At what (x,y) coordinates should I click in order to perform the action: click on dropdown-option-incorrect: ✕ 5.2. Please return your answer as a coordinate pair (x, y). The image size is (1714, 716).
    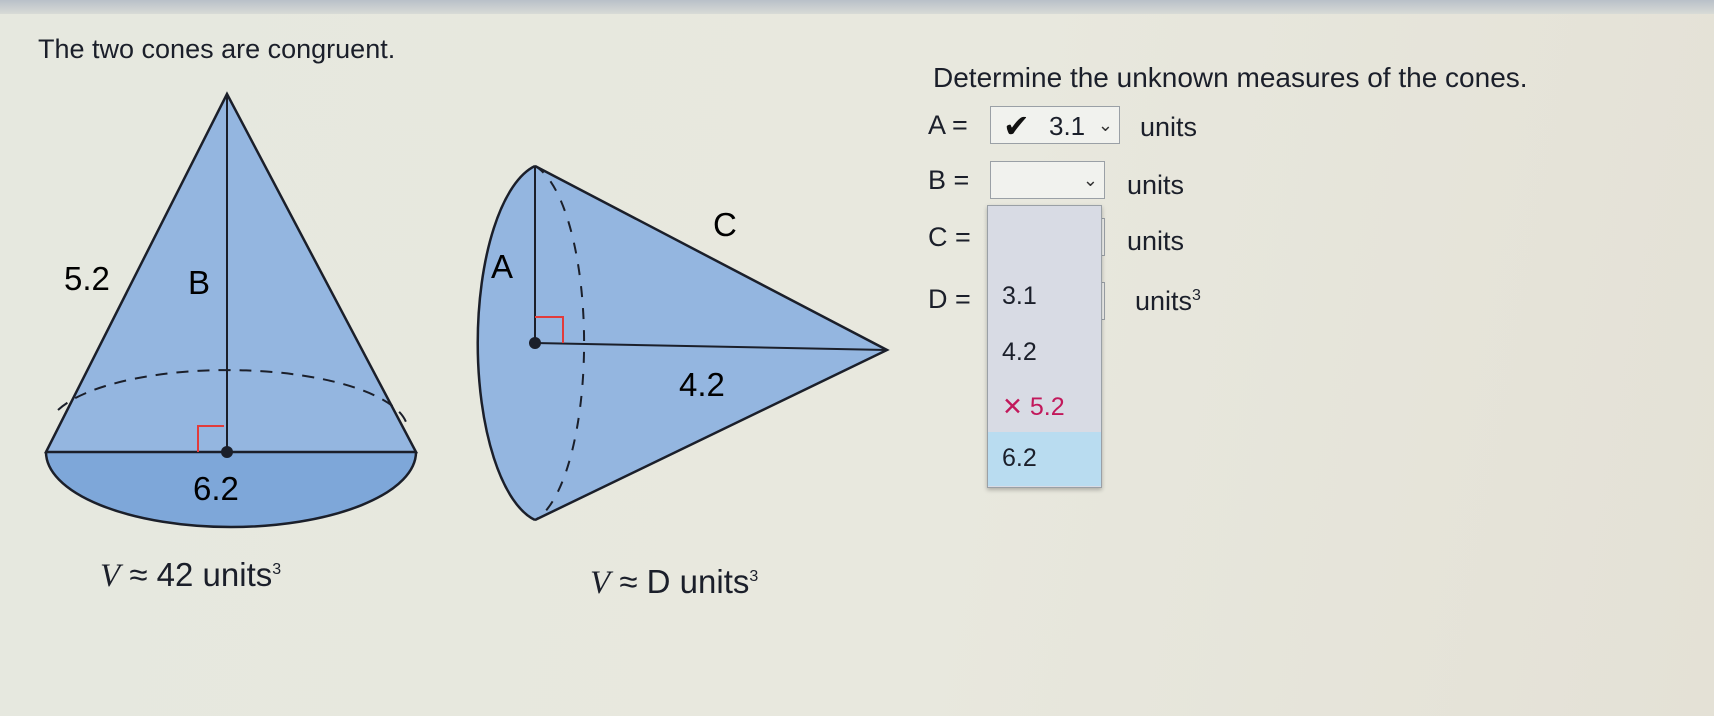
    Looking at the image, I should click on (1044, 407).